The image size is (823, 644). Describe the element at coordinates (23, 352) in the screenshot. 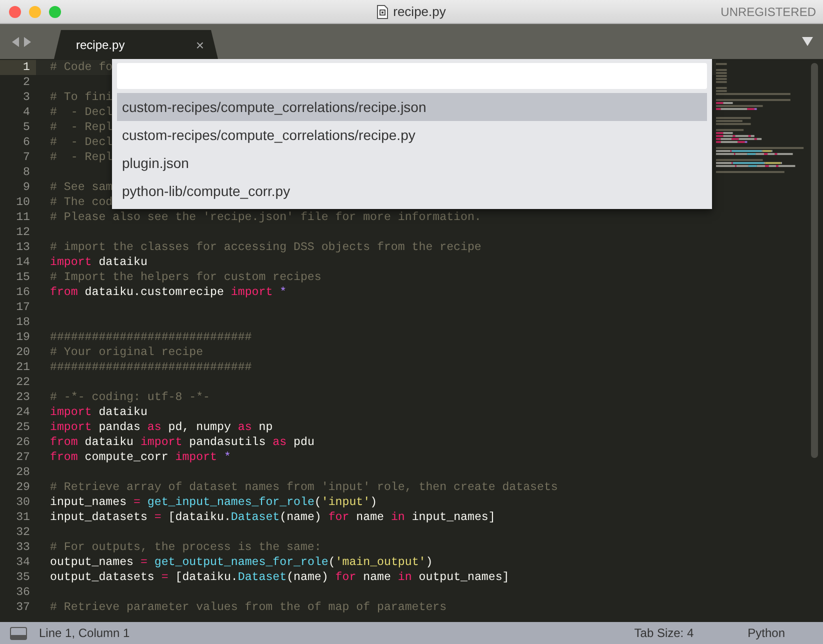

I see `line-number: 20` at that location.